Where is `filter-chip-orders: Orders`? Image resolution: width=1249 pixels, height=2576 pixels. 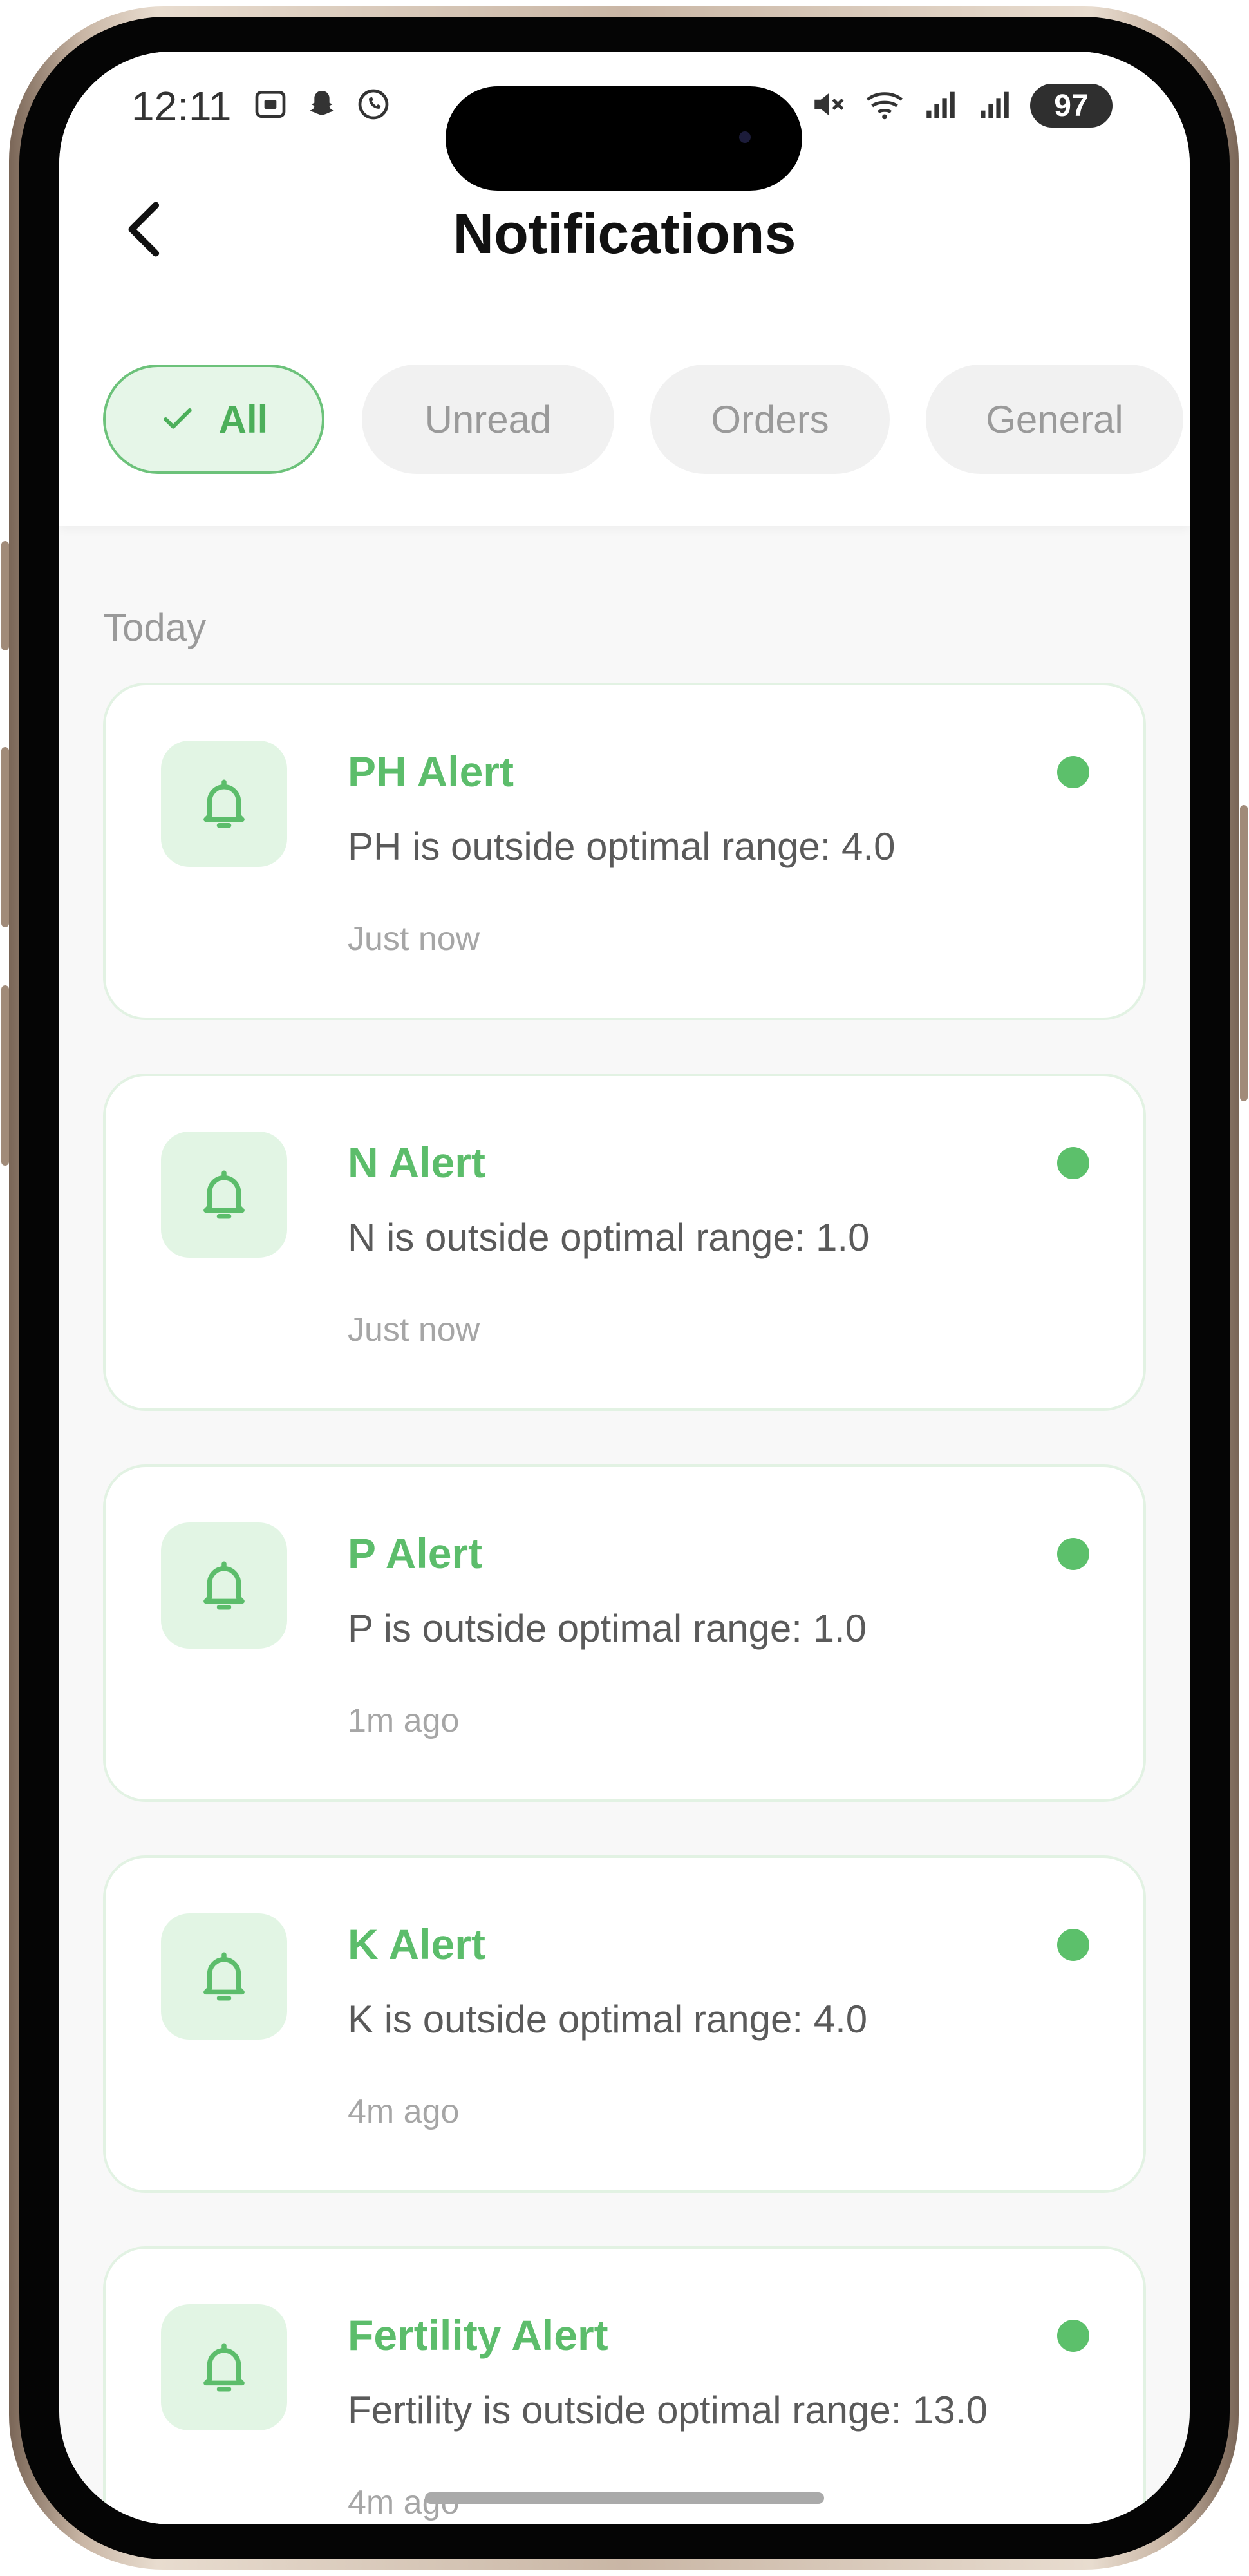 filter-chip-orders: Orders is located at coordinates (770, 419).